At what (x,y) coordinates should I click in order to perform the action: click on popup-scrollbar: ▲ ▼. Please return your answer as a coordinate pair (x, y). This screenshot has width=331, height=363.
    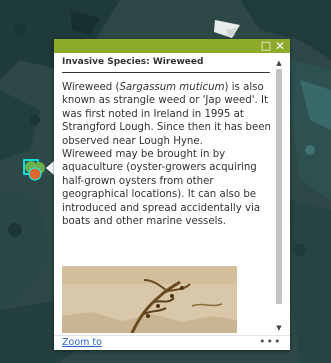
    Looking at the image, I should click on (279, 195).